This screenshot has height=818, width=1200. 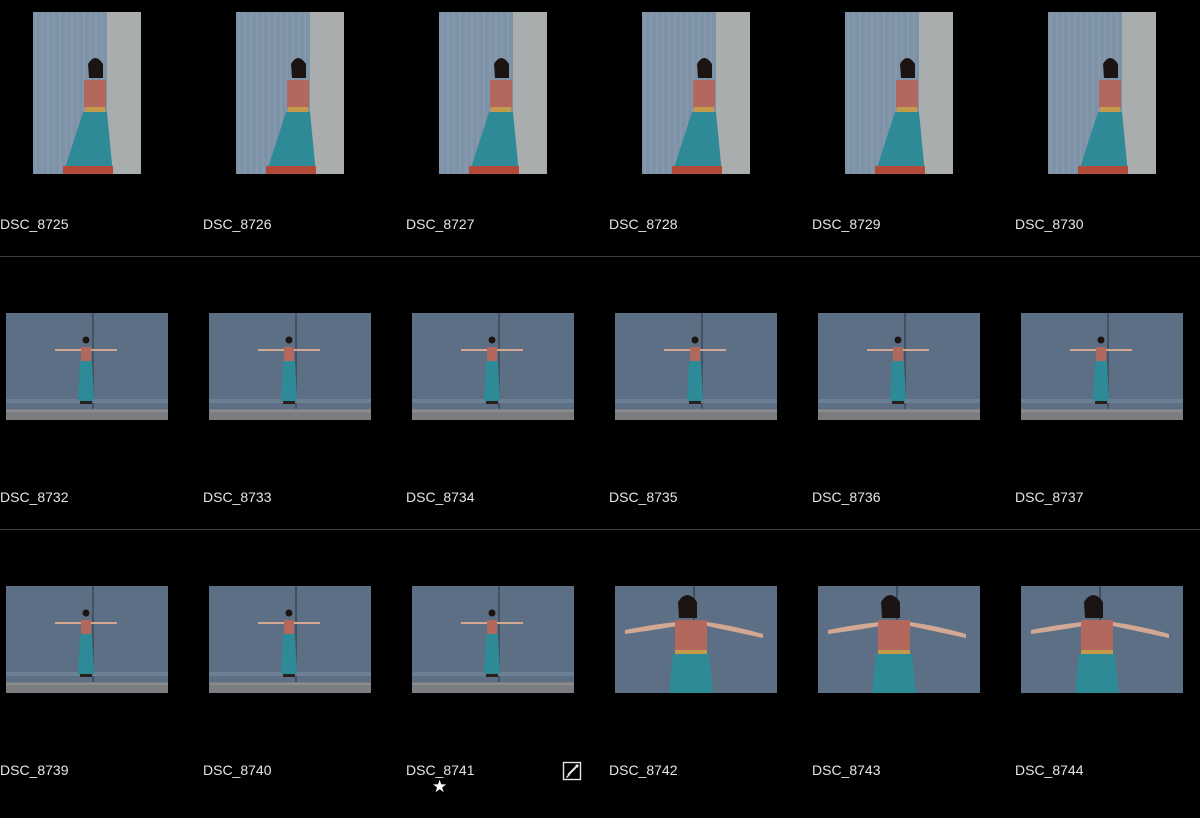 I want to click on photo-cell: DSC_8744, so click(x=1107, y=674).